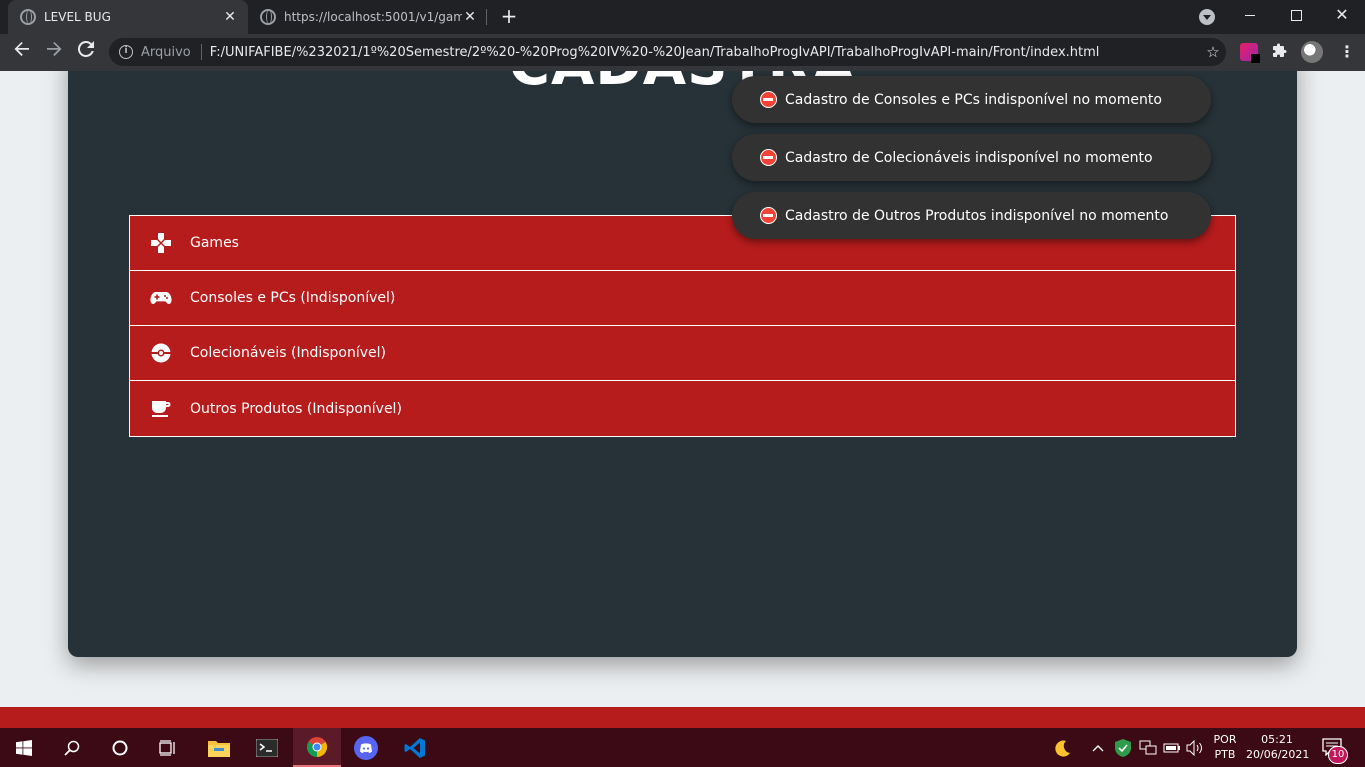  What do you see at coordinates (682, 717) in the screenshot?
I see `footer-bar` at bounding box center [682, 717].